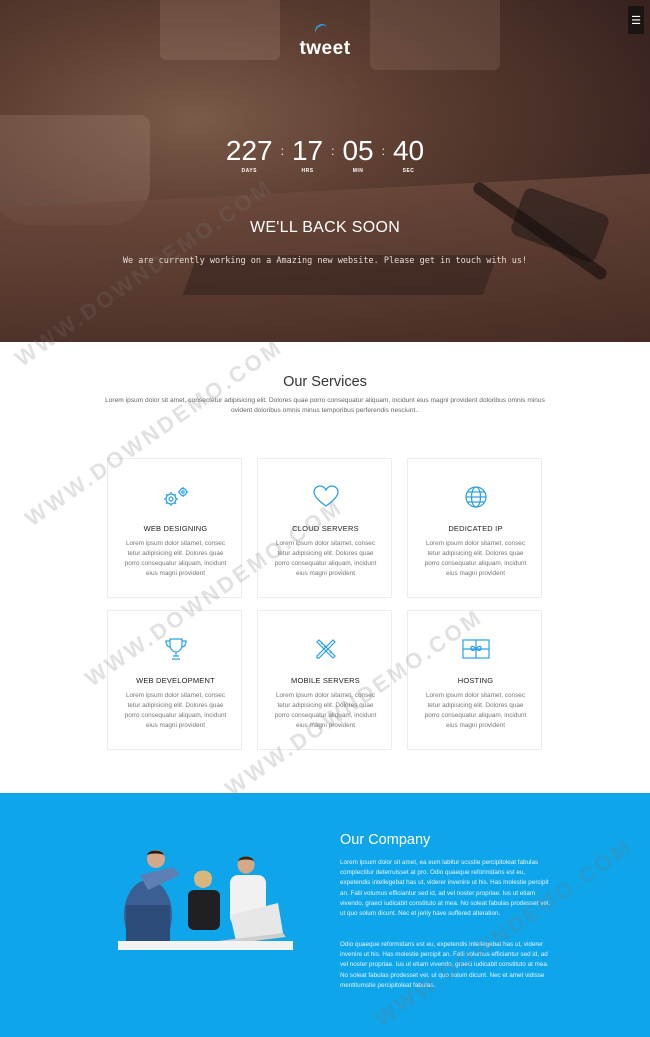 This screenshot has height=1037, width=650. I want to click on business-team-image, so click(205, 900).